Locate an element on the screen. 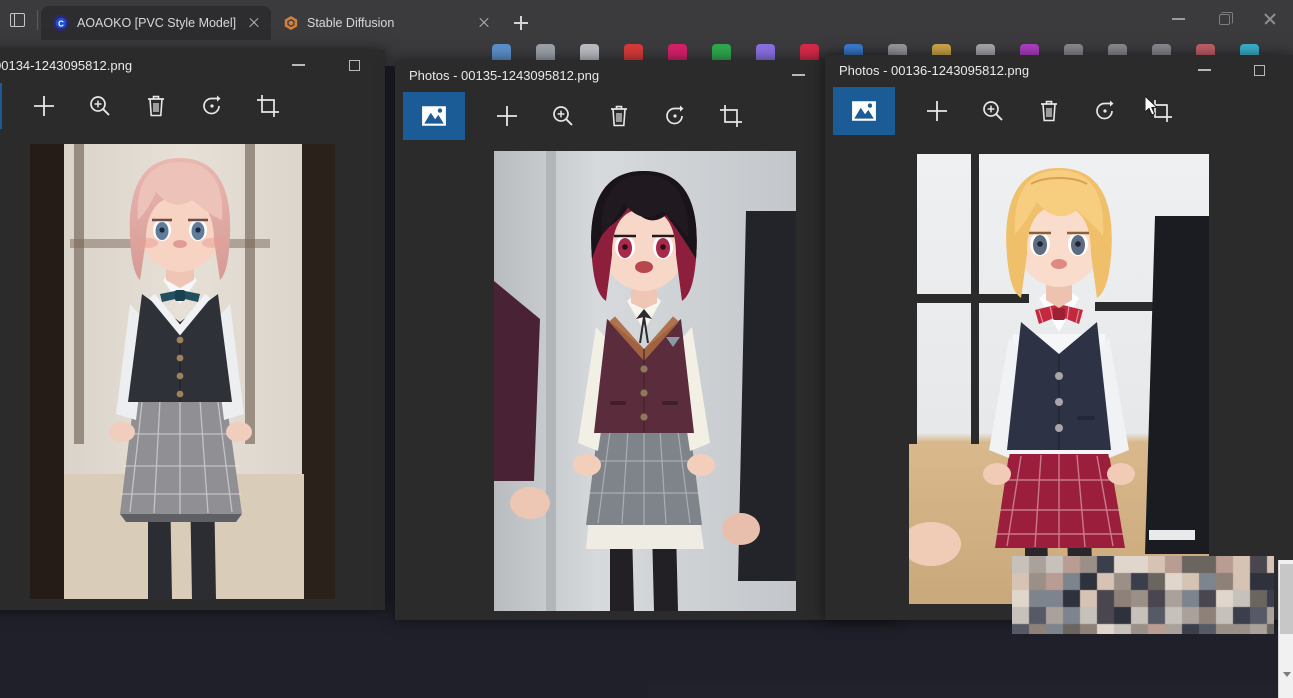  browser-close-button is located at coordinates (1270, 19).